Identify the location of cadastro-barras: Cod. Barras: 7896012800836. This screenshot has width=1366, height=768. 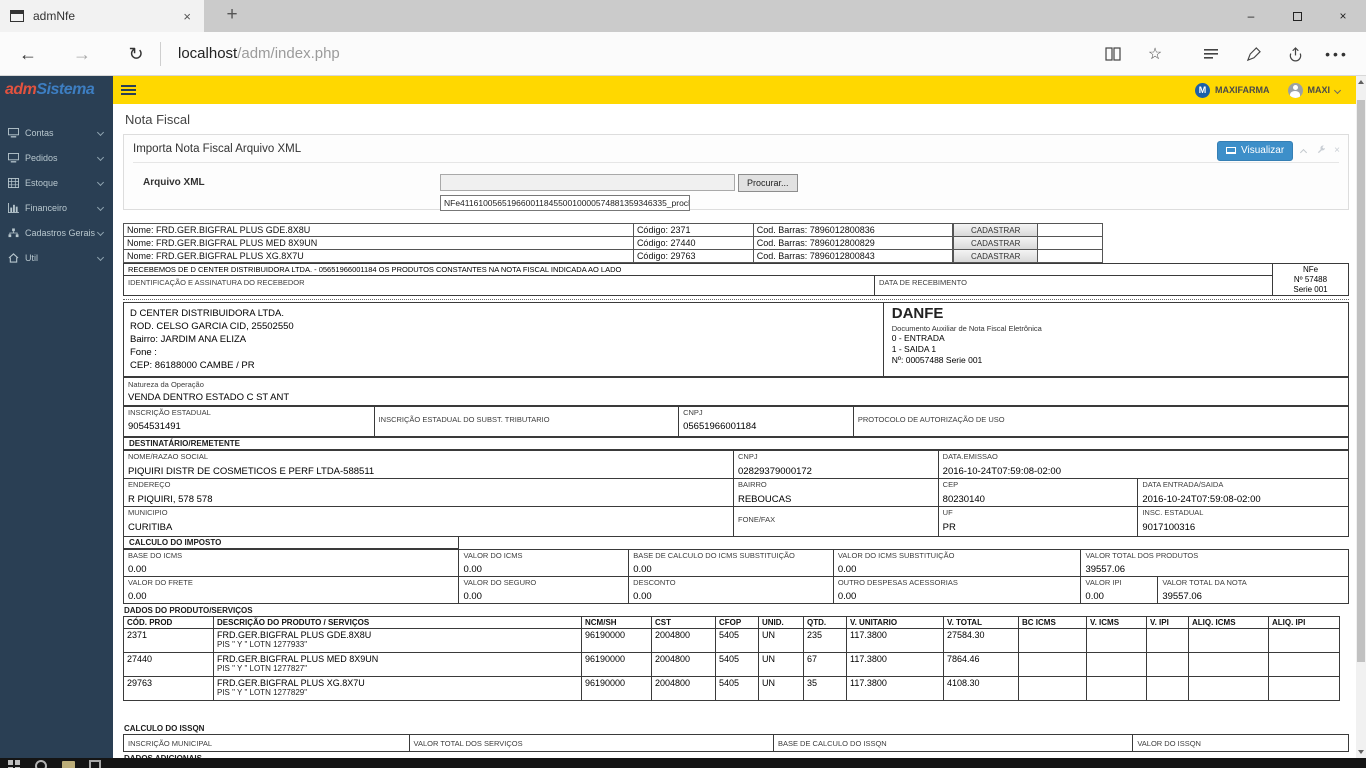
(852, 230).